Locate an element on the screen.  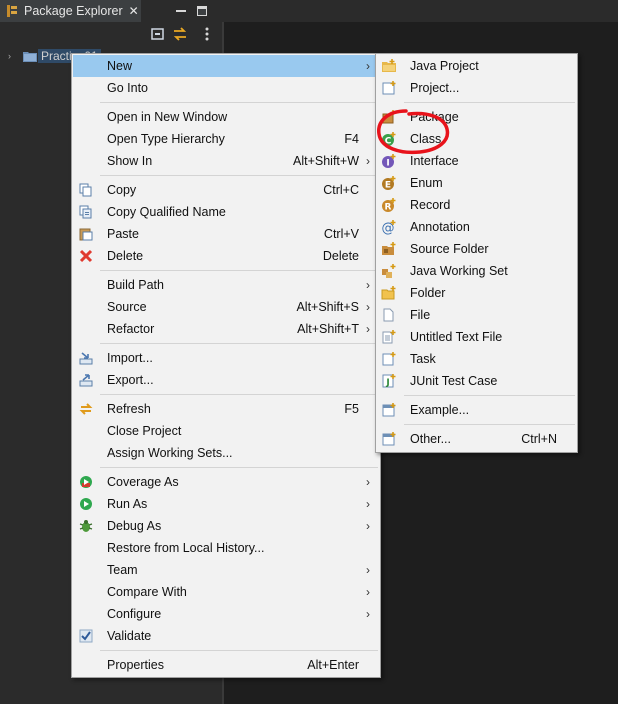
submenu-item-java-working-set: Java Working Set is located at coordinates (476, 271).